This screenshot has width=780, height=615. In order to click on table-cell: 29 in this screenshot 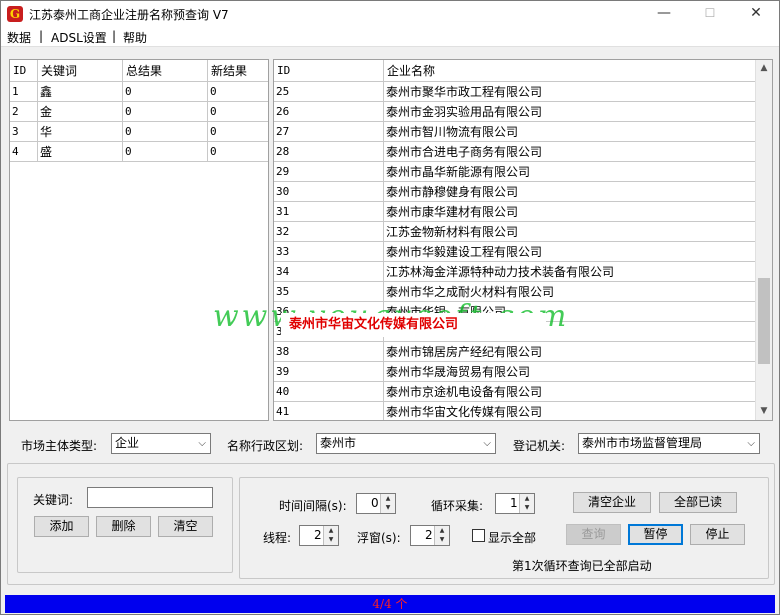, I will do `click(329, 172)`.